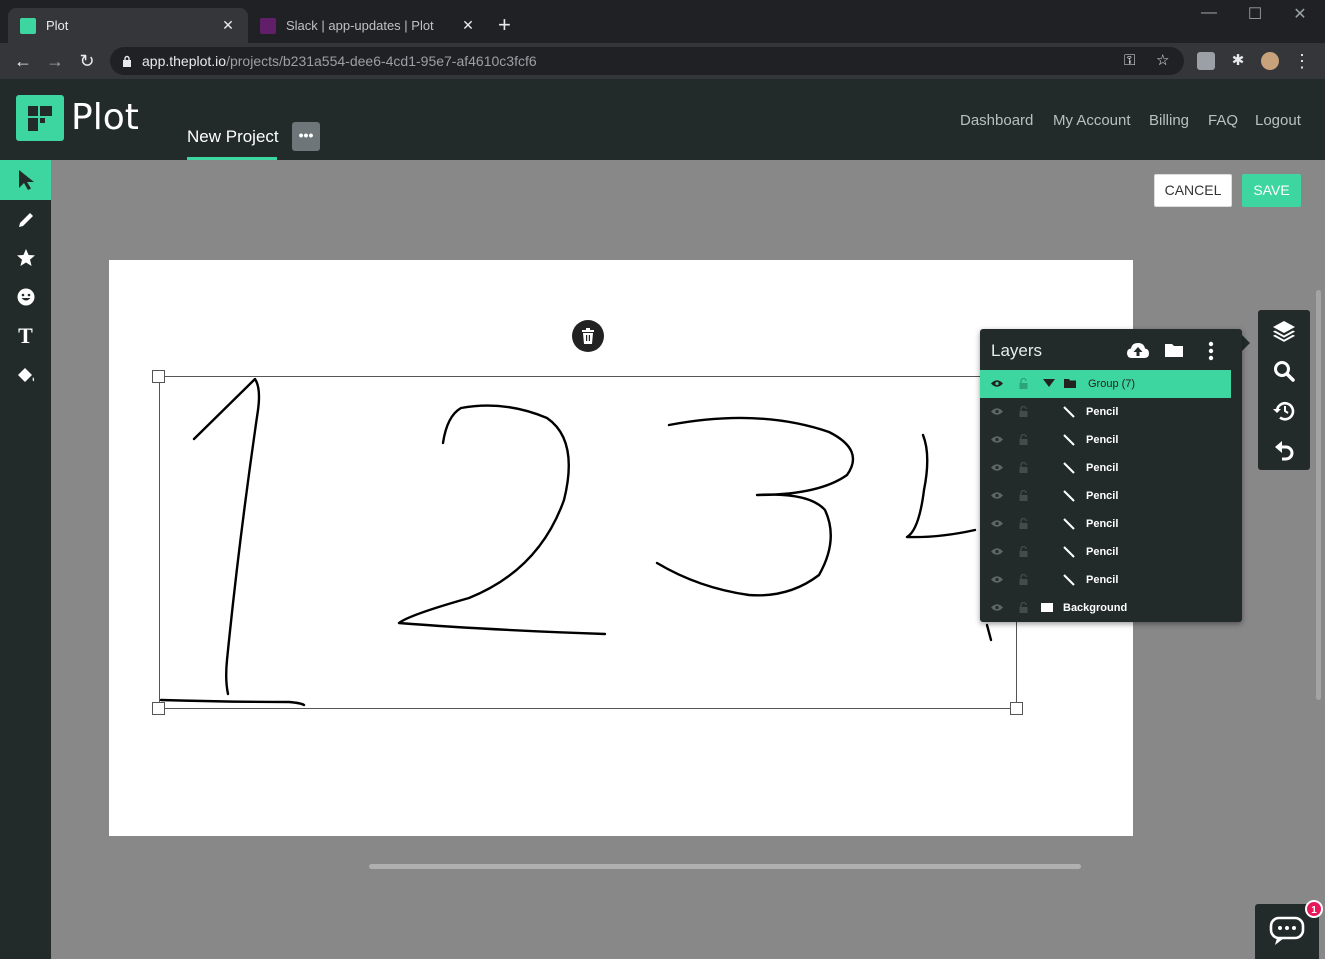  What do you see at coordinates (128, 25) in the screenshot?
I see `browser-tab-plot: Plot ✕` at bounding box center [128, 25].